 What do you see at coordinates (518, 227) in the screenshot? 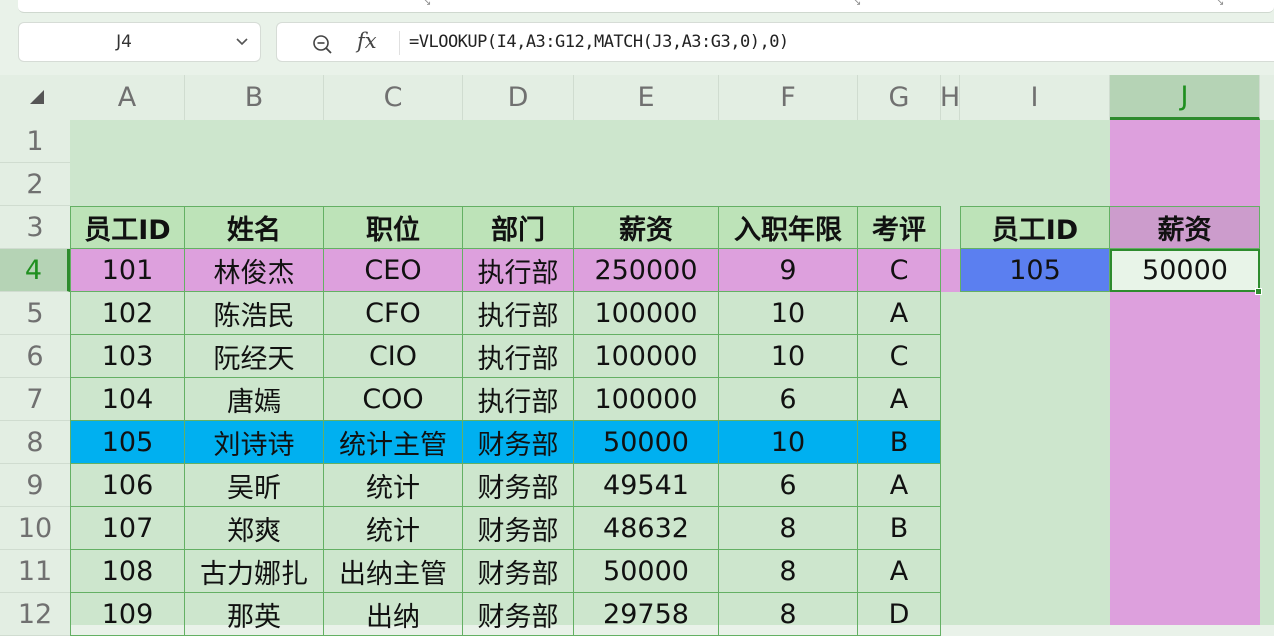
I see `table-header-cell: 部门` at bounding box center [518, 227].